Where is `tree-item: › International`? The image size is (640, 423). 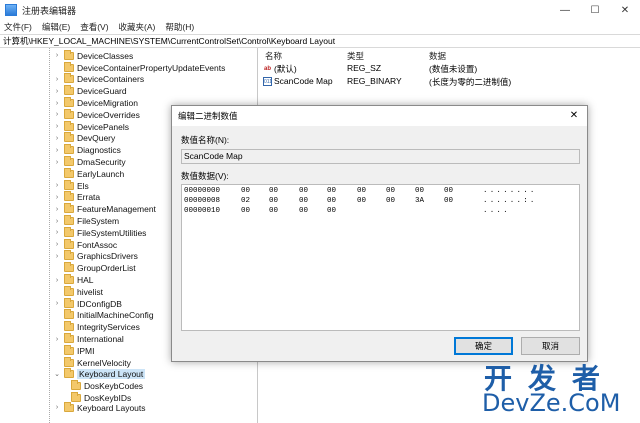
tree-item: › International is located at coordinates (88, 339).